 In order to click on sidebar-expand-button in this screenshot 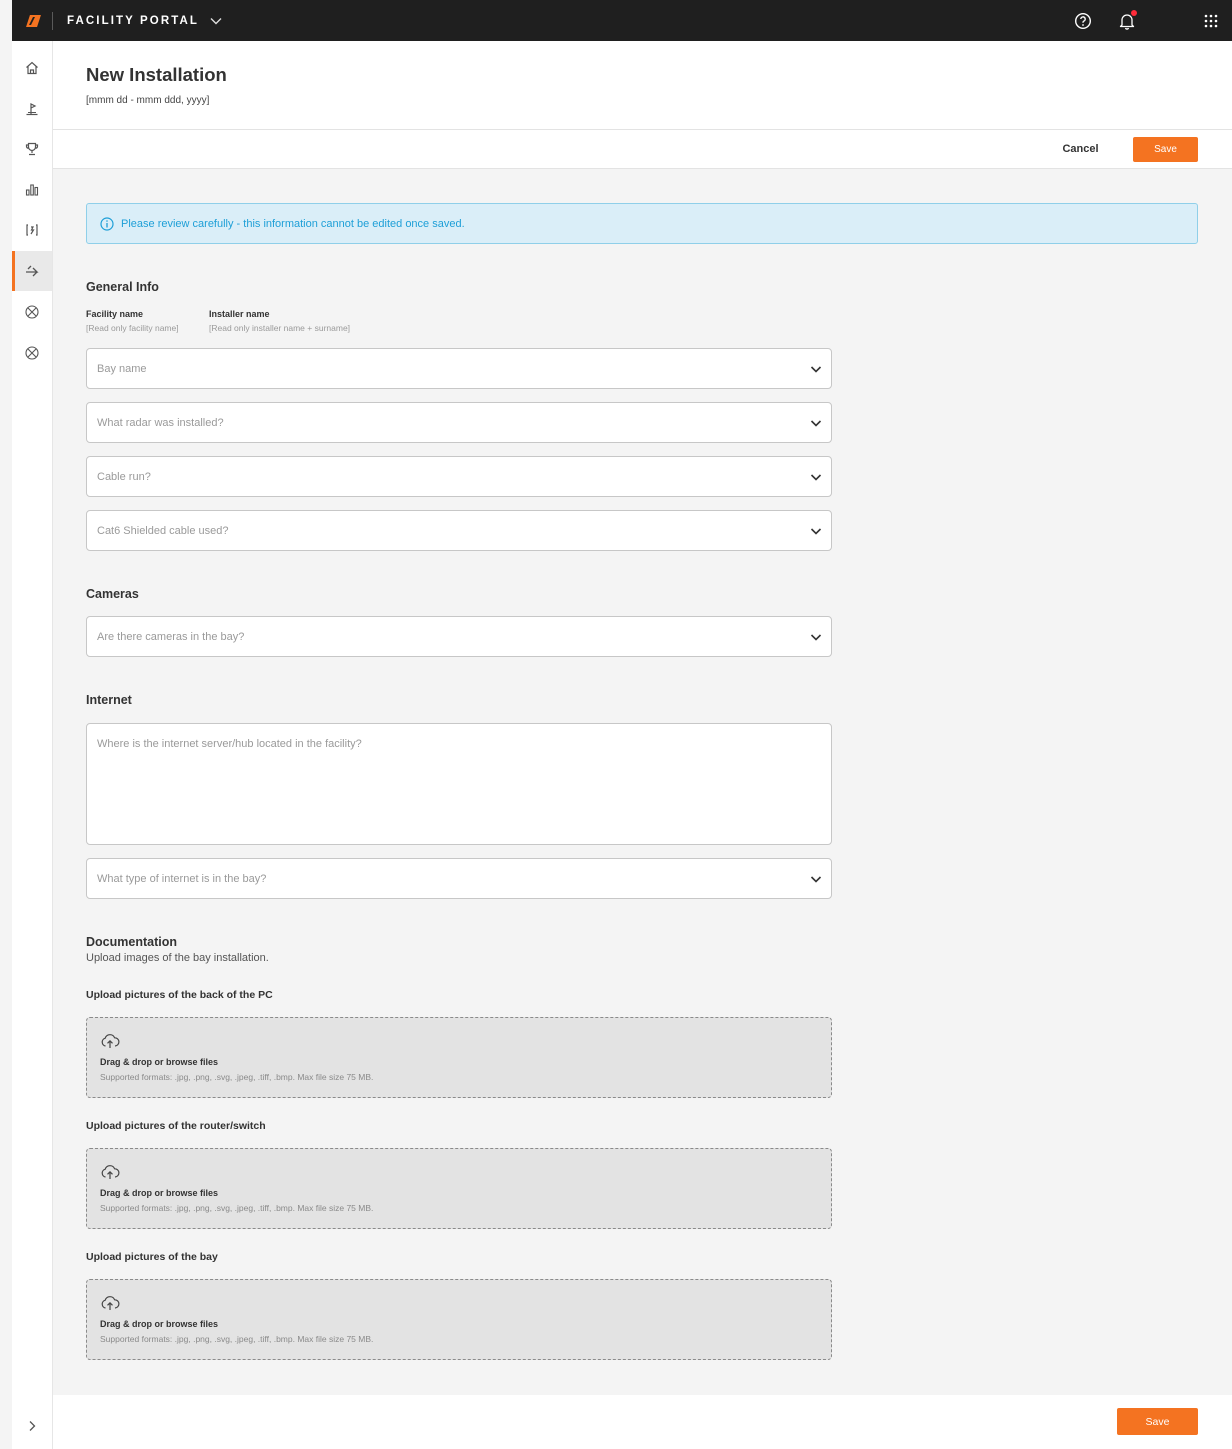, I will do `click(32, 1426)`.